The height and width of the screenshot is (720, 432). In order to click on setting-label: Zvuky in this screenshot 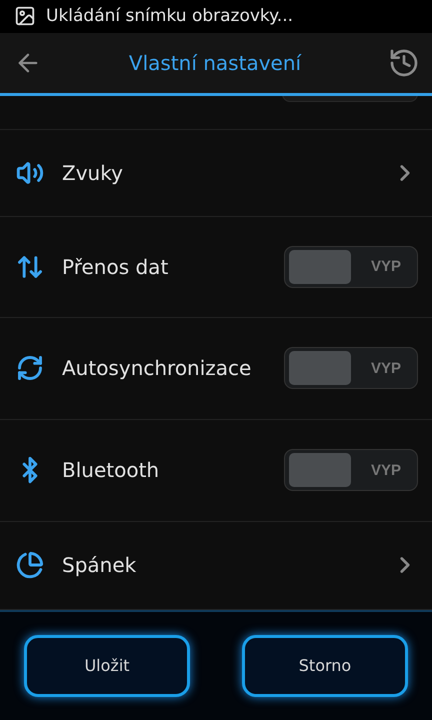, I will do `click(93, 172)`.